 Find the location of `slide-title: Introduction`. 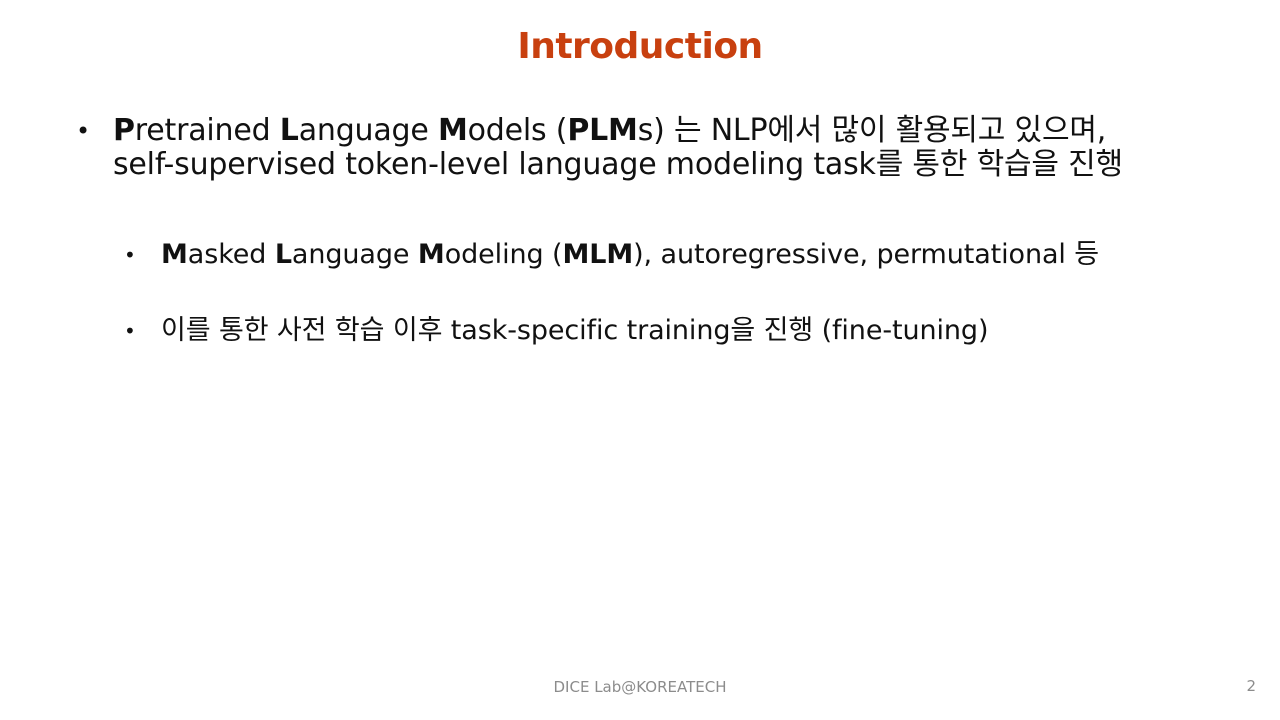

slide-title: Introduction is located at coordinates (640, 46).